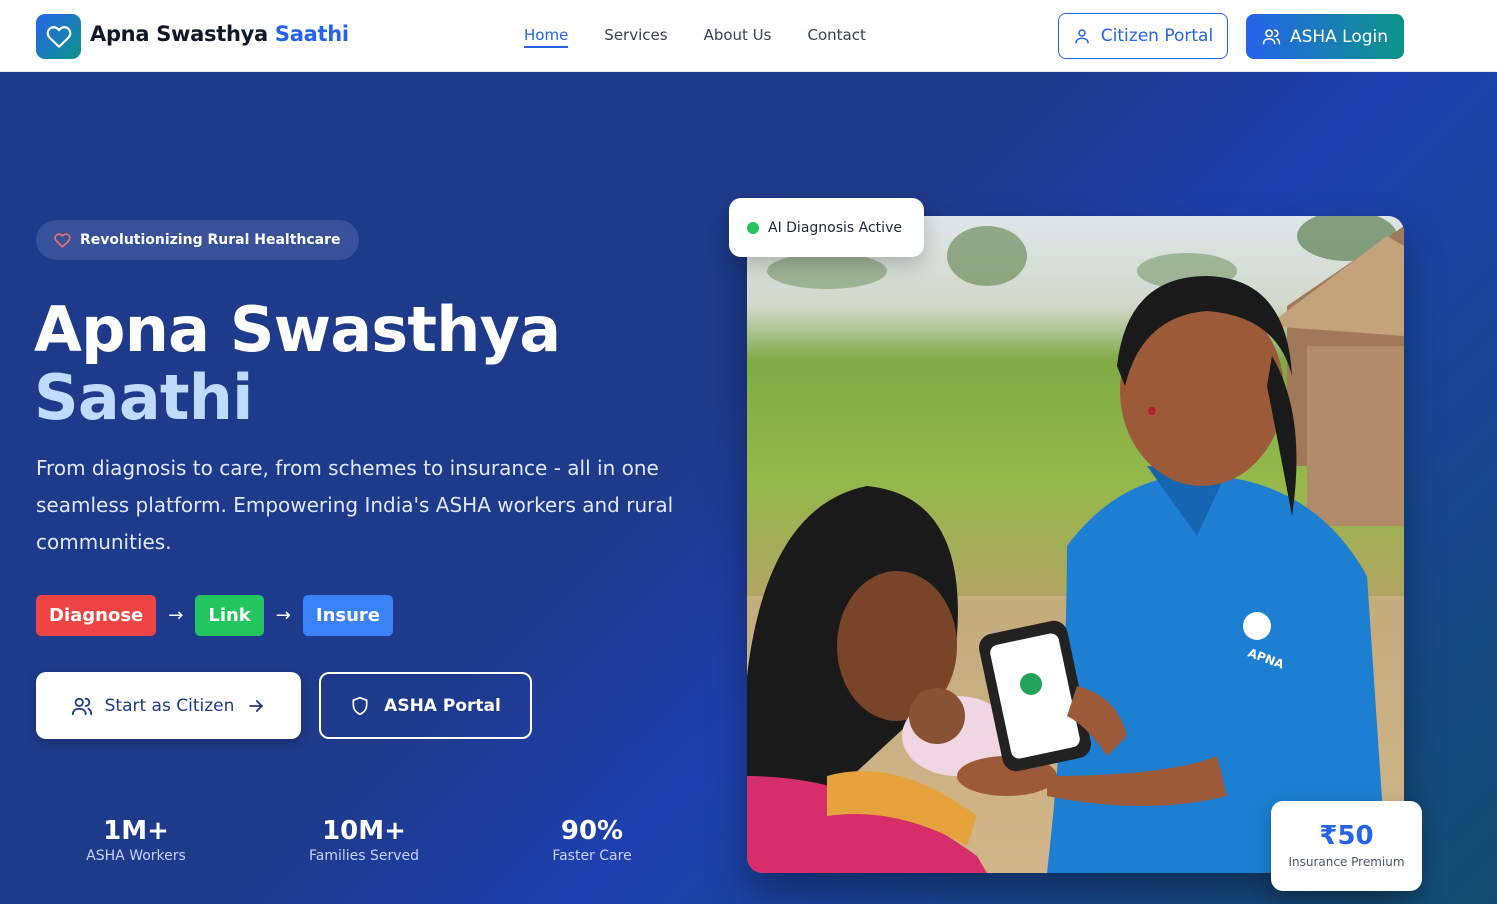 The height and width of the screenshot is (904, 1497). What do you see at coordinates (835, 227) in the screenshot?
I see `ai-diagnosis-label: AI Diagnosis Active` at bounding box center [835, 227].